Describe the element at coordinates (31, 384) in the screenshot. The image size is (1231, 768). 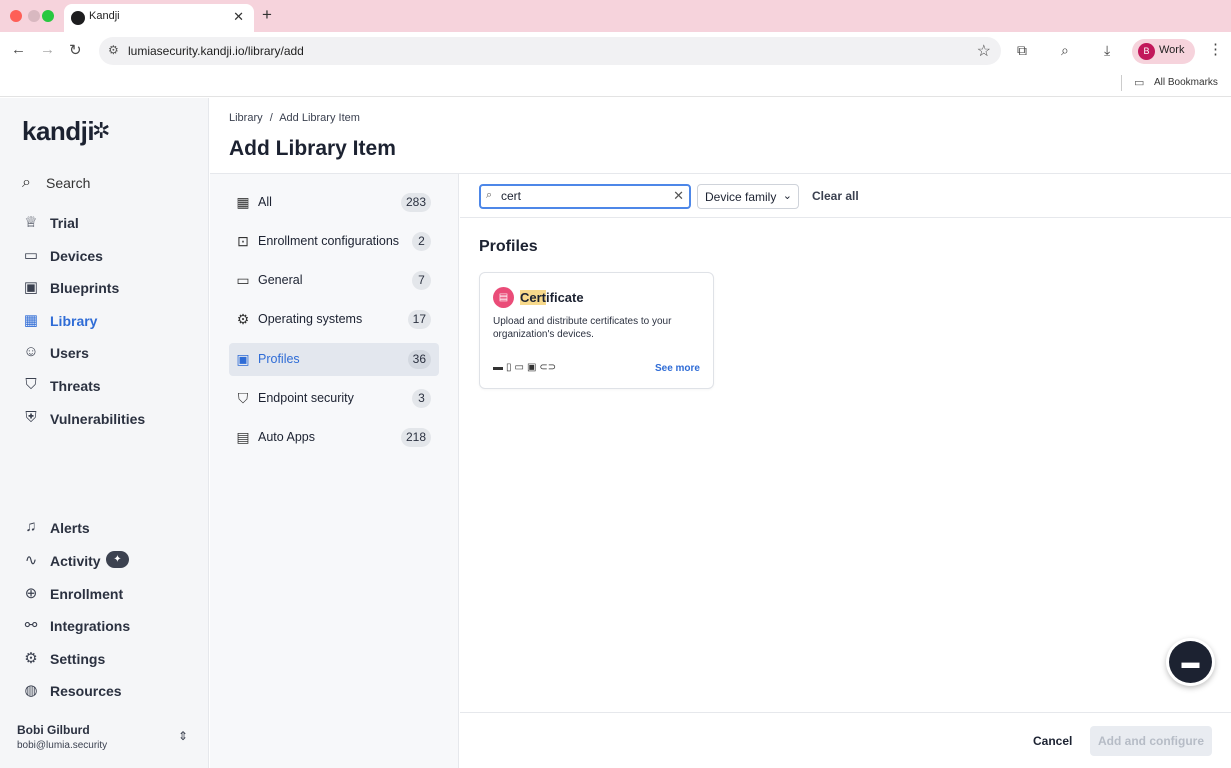
I see `shield-icon: ⛉` at that location.